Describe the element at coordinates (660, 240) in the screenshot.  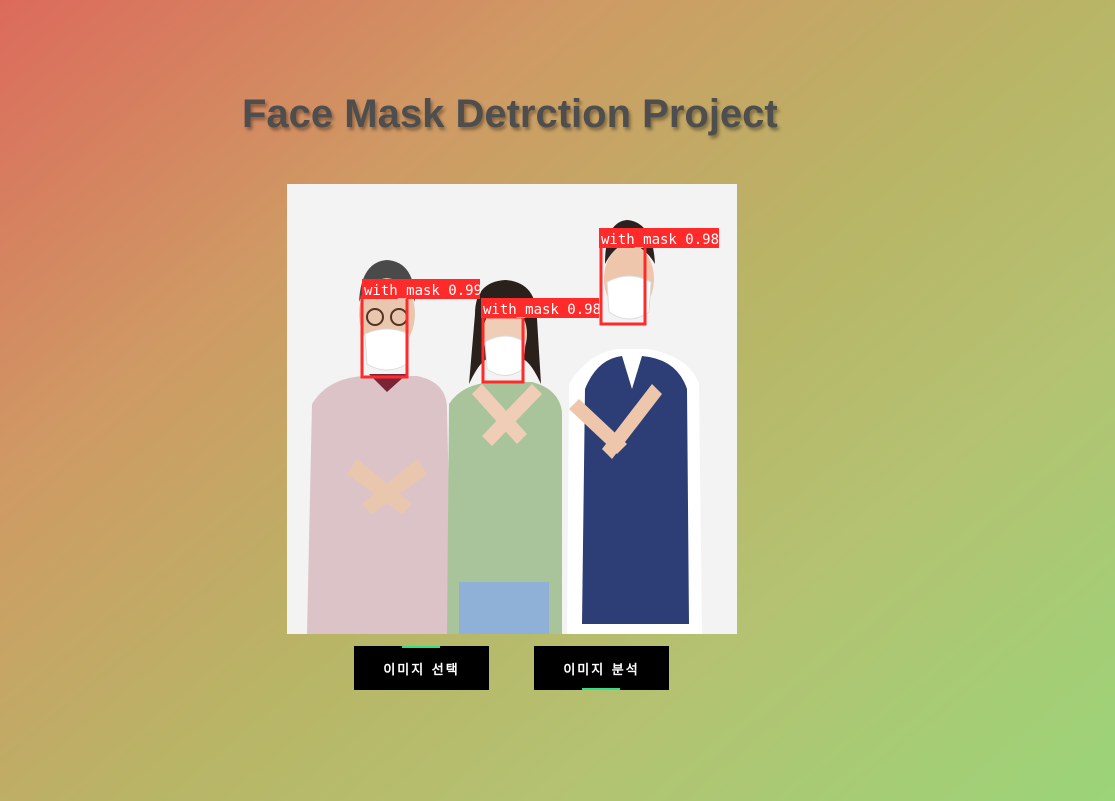
I see `detection-label-3: with_mask 0.98` at that location.